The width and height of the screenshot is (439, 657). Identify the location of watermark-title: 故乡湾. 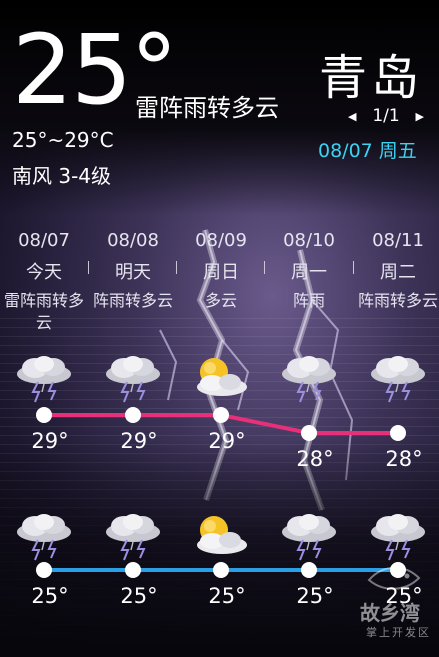
(390, 613).